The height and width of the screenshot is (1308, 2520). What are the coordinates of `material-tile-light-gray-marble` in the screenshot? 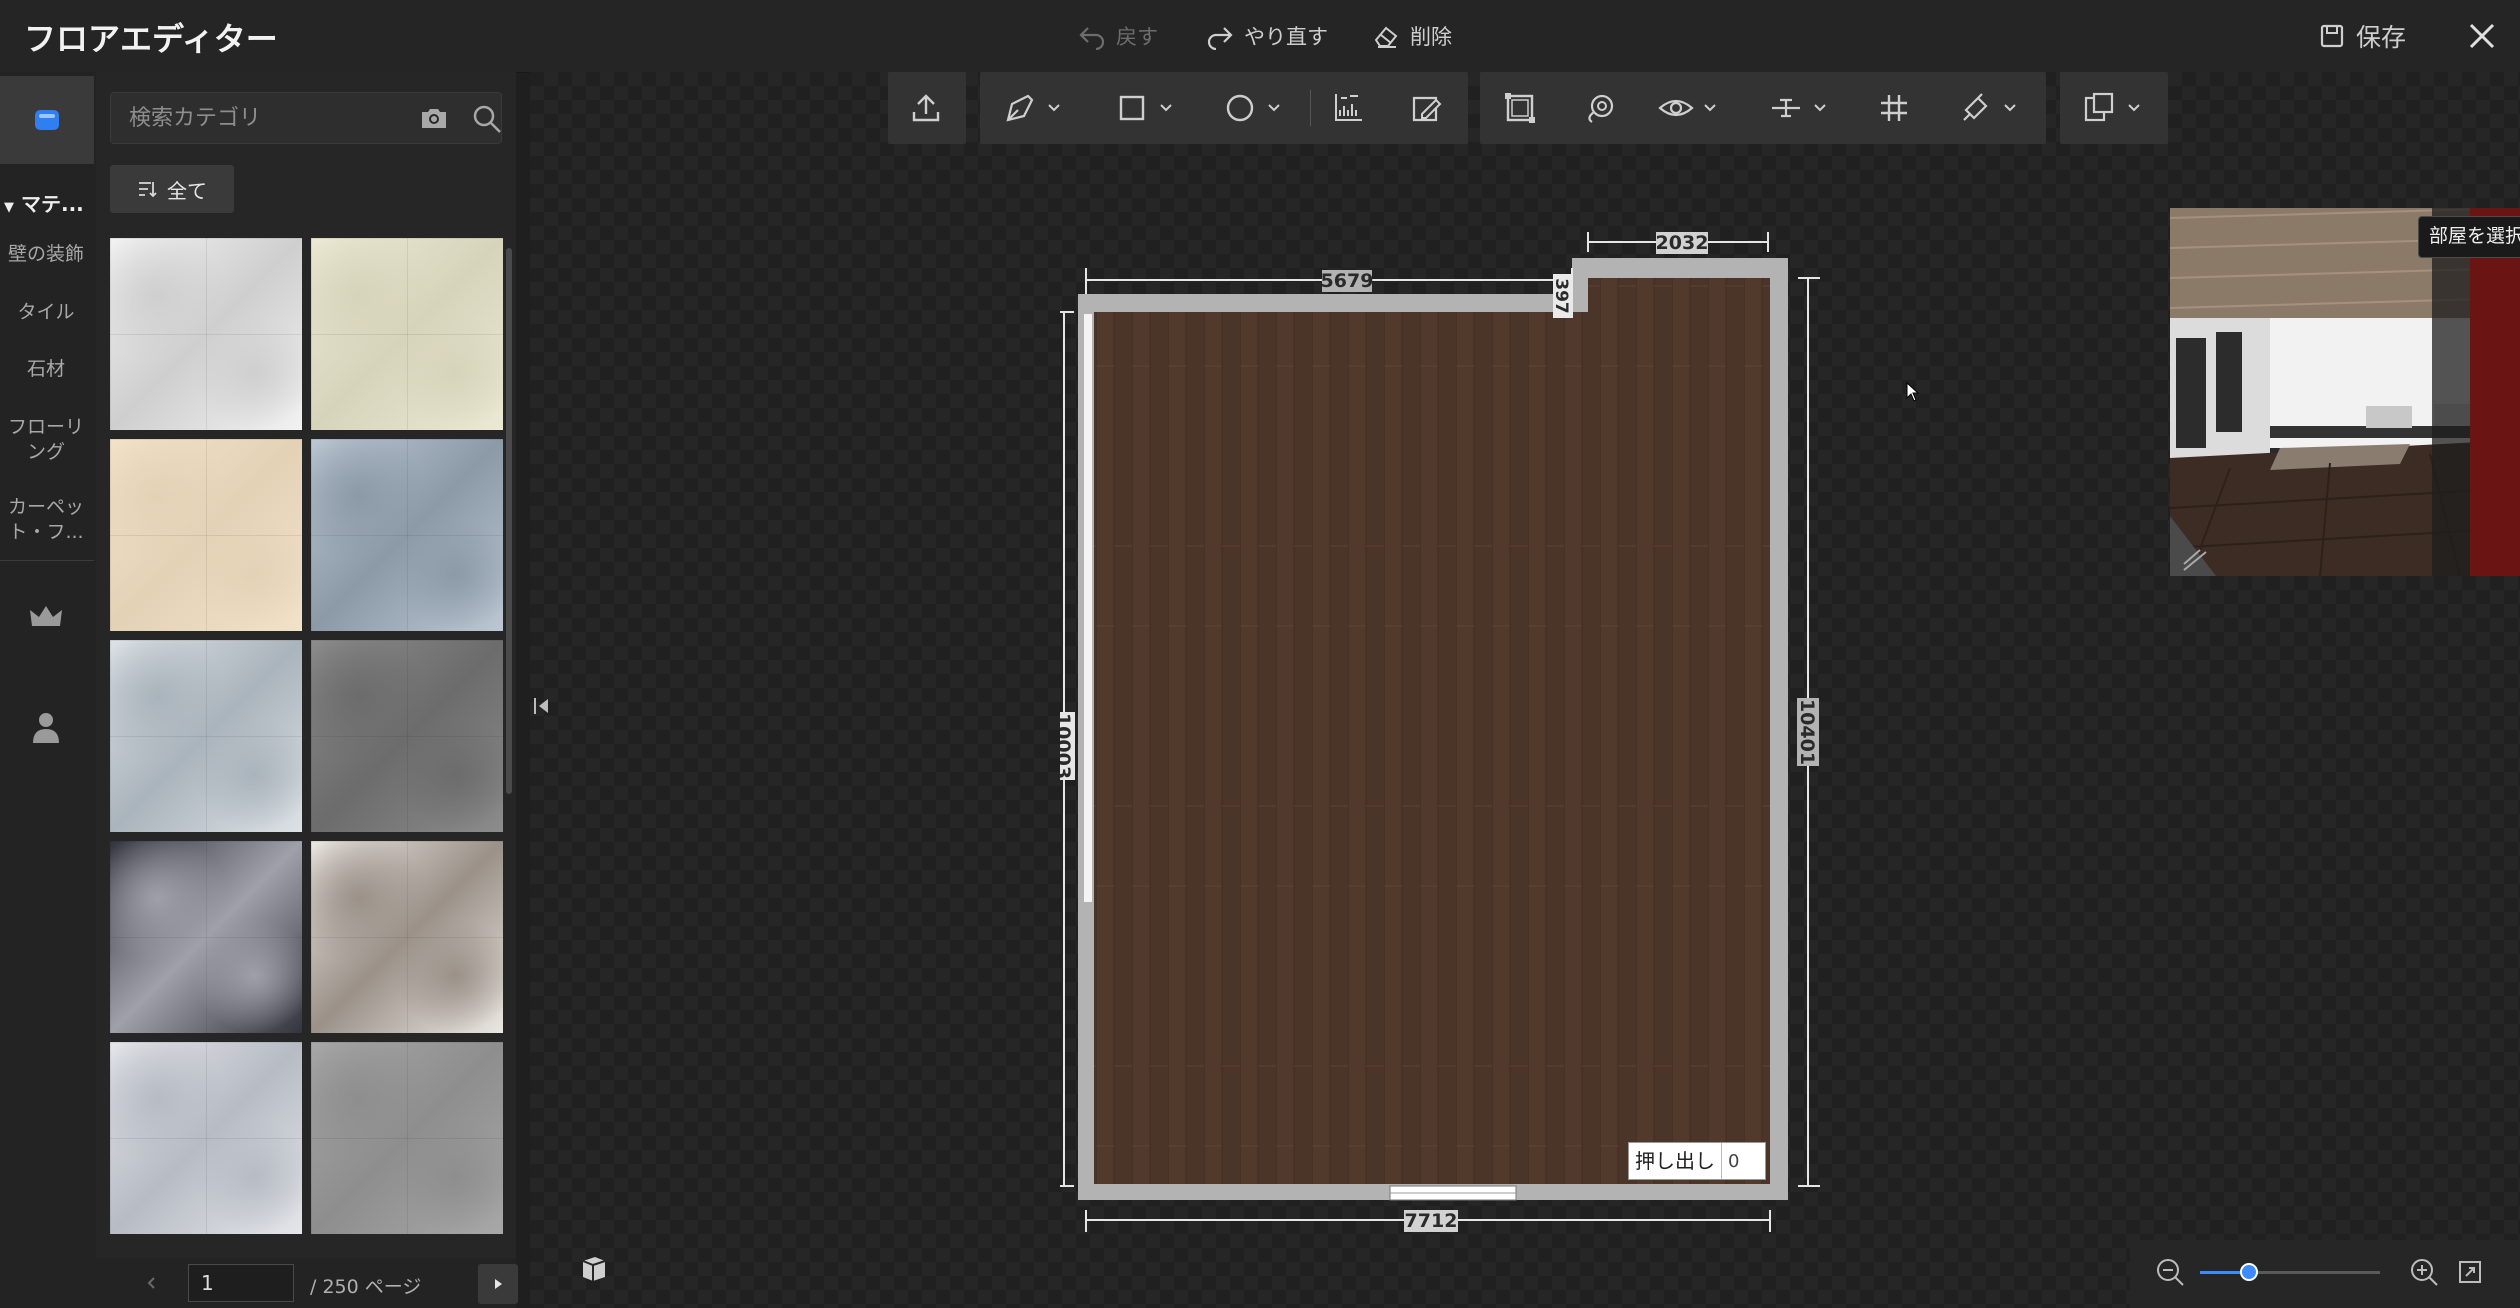 It's located at (206, 736).